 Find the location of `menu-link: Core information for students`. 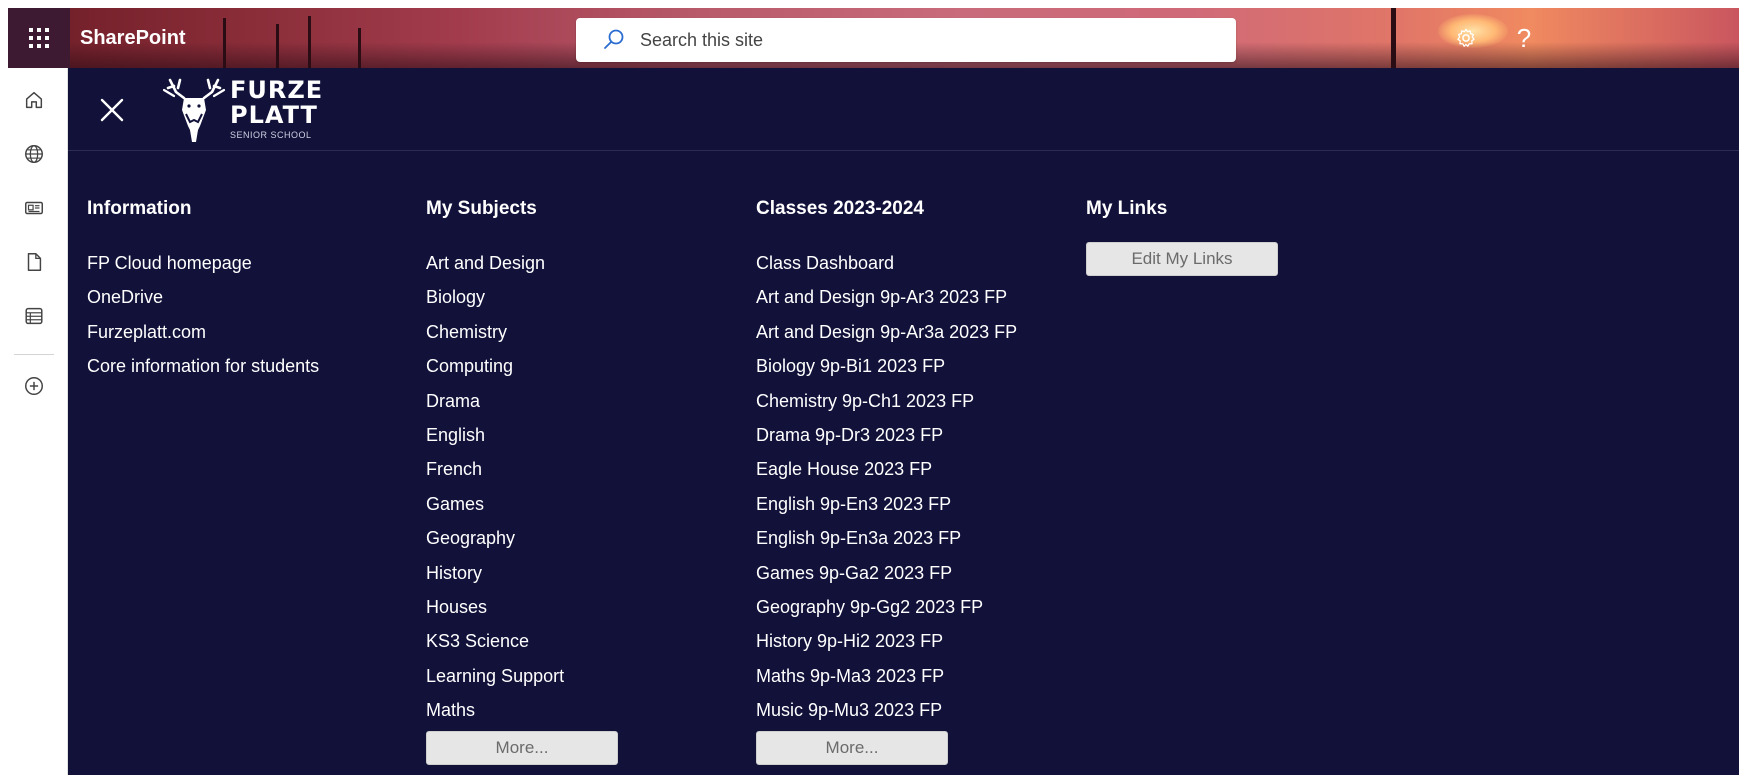

menu-link: Core information for students is located at coordinates (203, 366).